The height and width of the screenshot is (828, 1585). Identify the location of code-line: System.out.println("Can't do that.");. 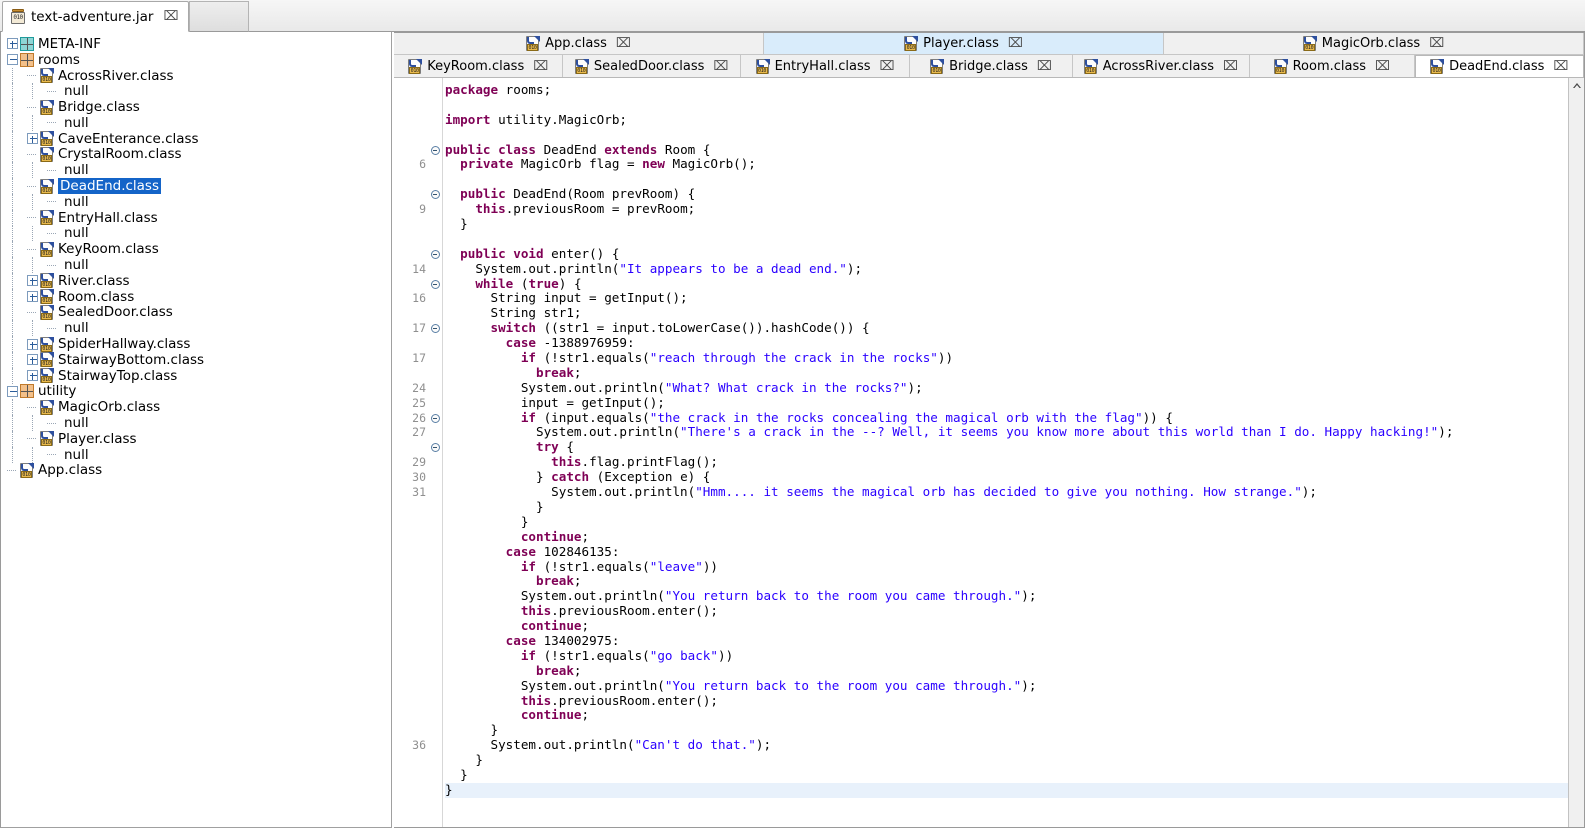
(1014, 745).